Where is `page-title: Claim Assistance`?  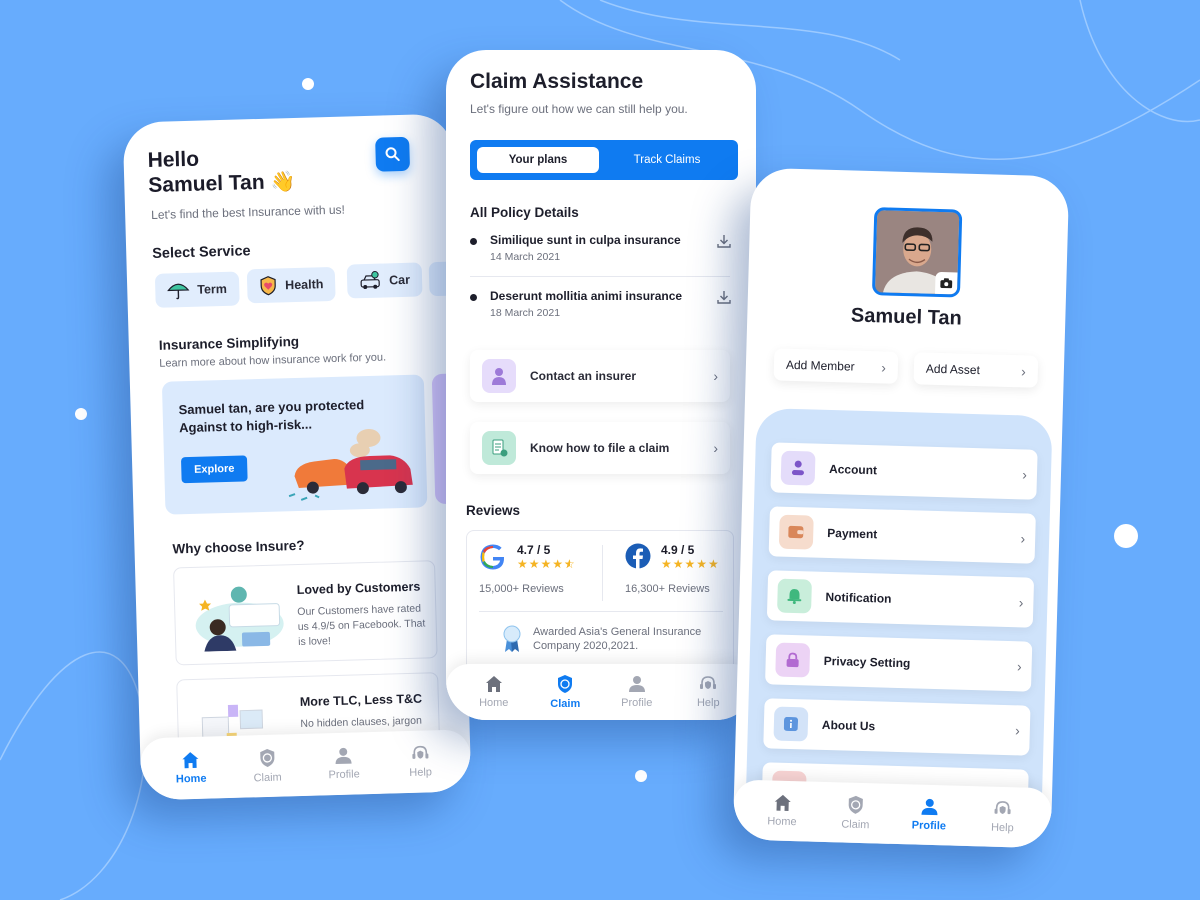 page-title: Claim Assistance is located at coordinates (557, 81).